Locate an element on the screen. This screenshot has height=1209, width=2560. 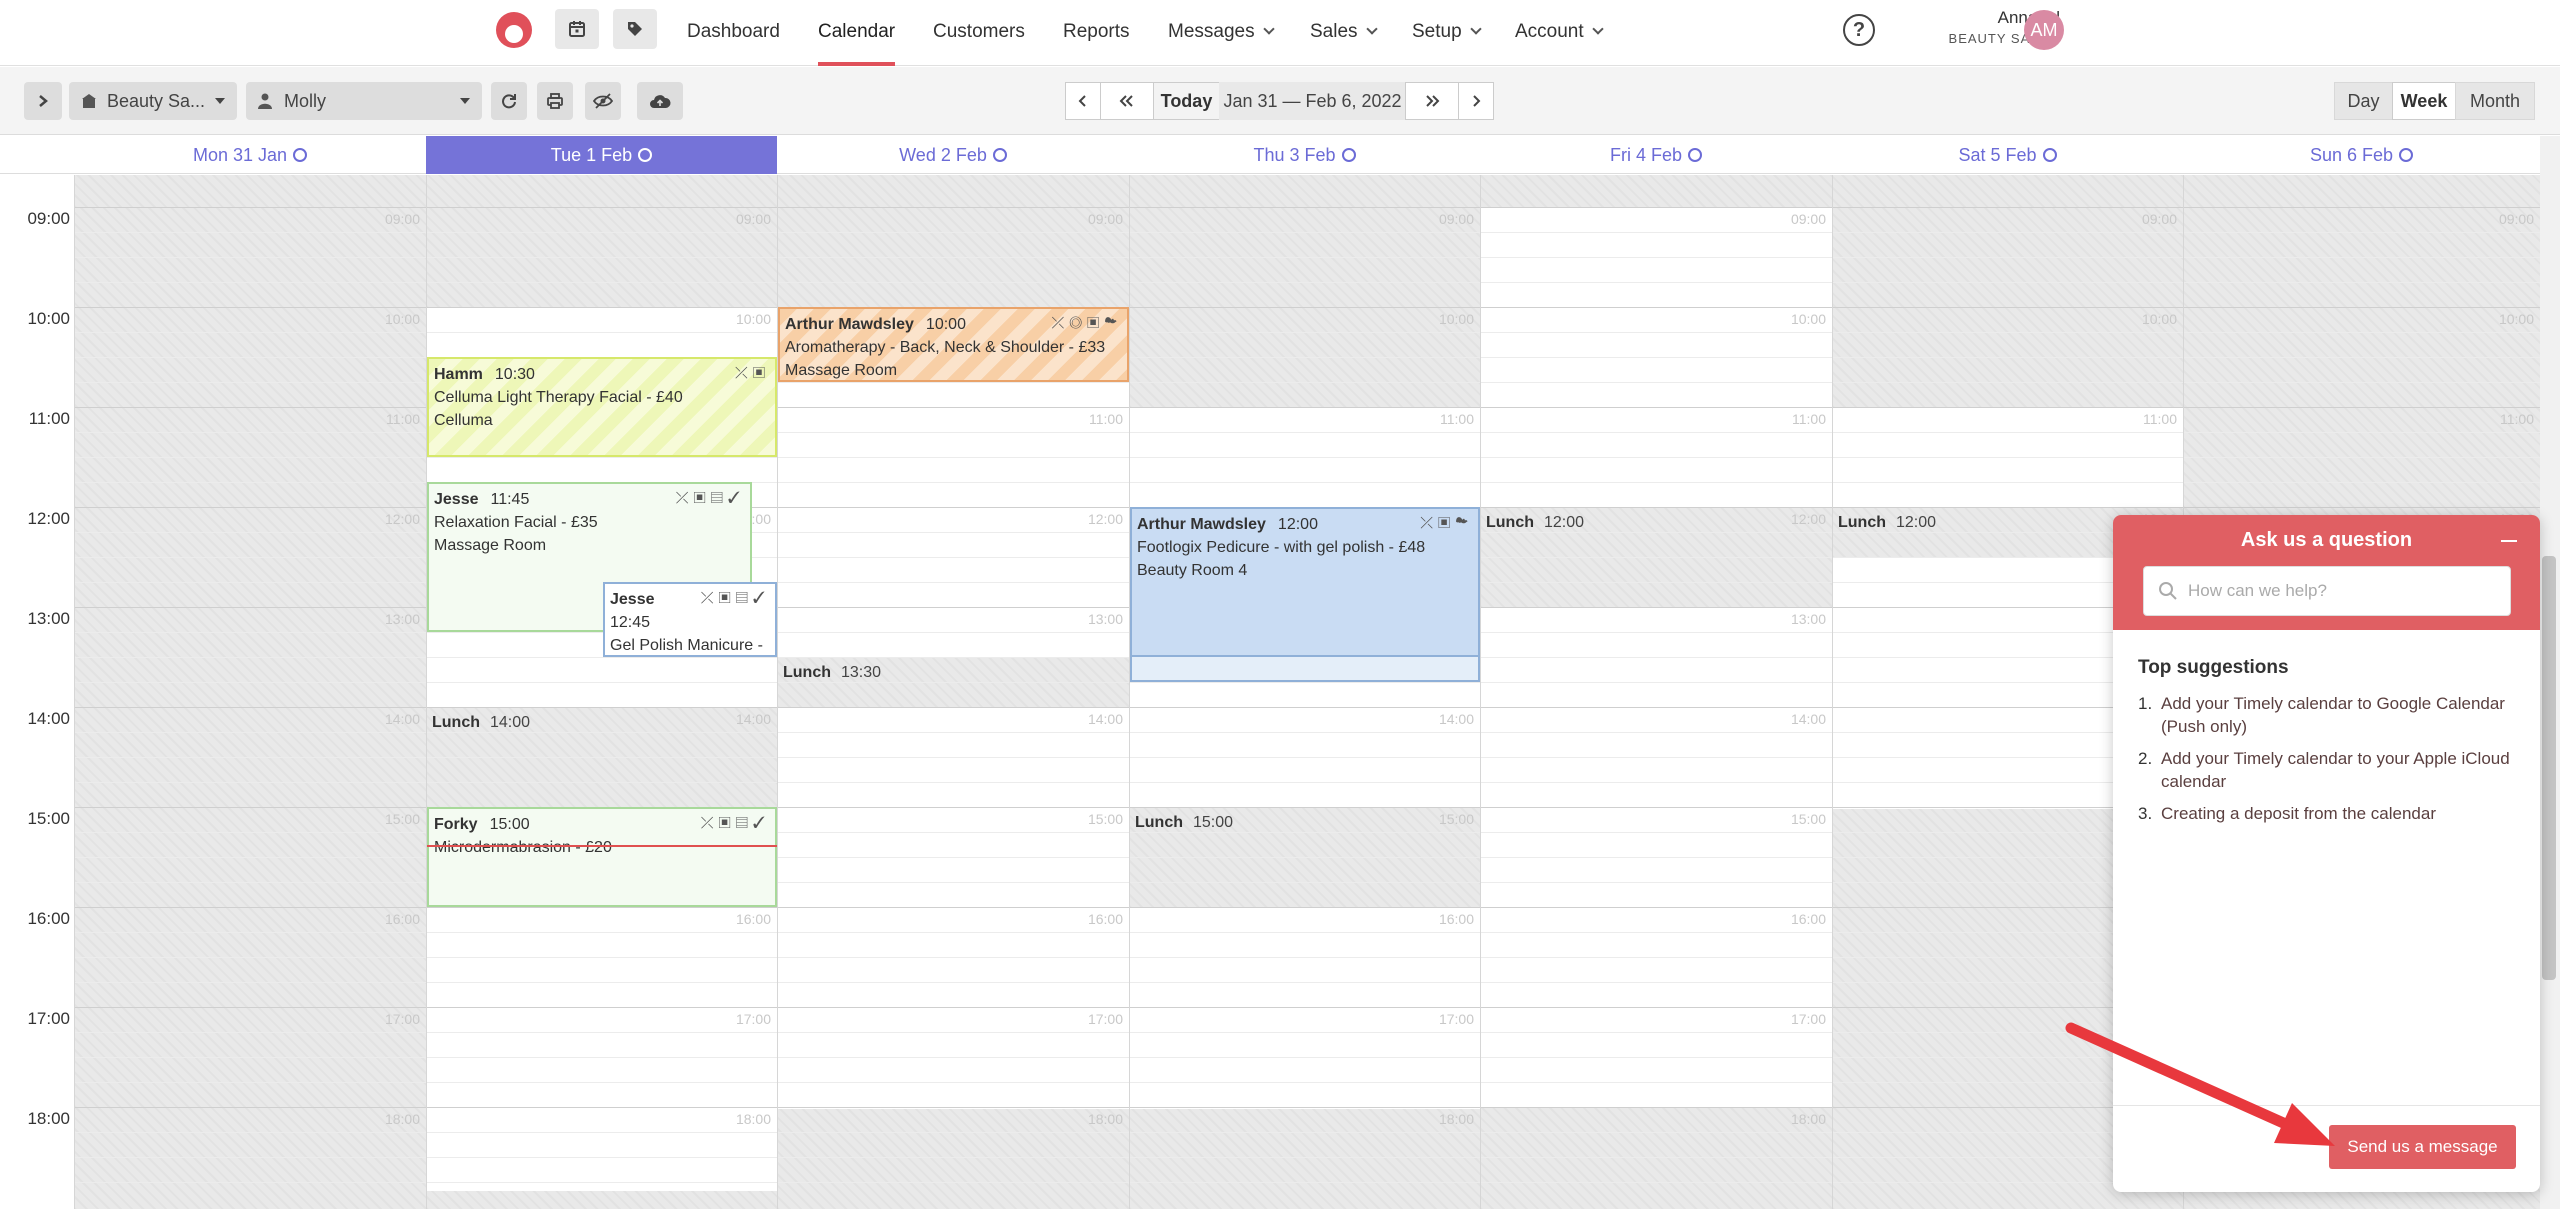
prev-day-button is located at coordinates (1083, 101).